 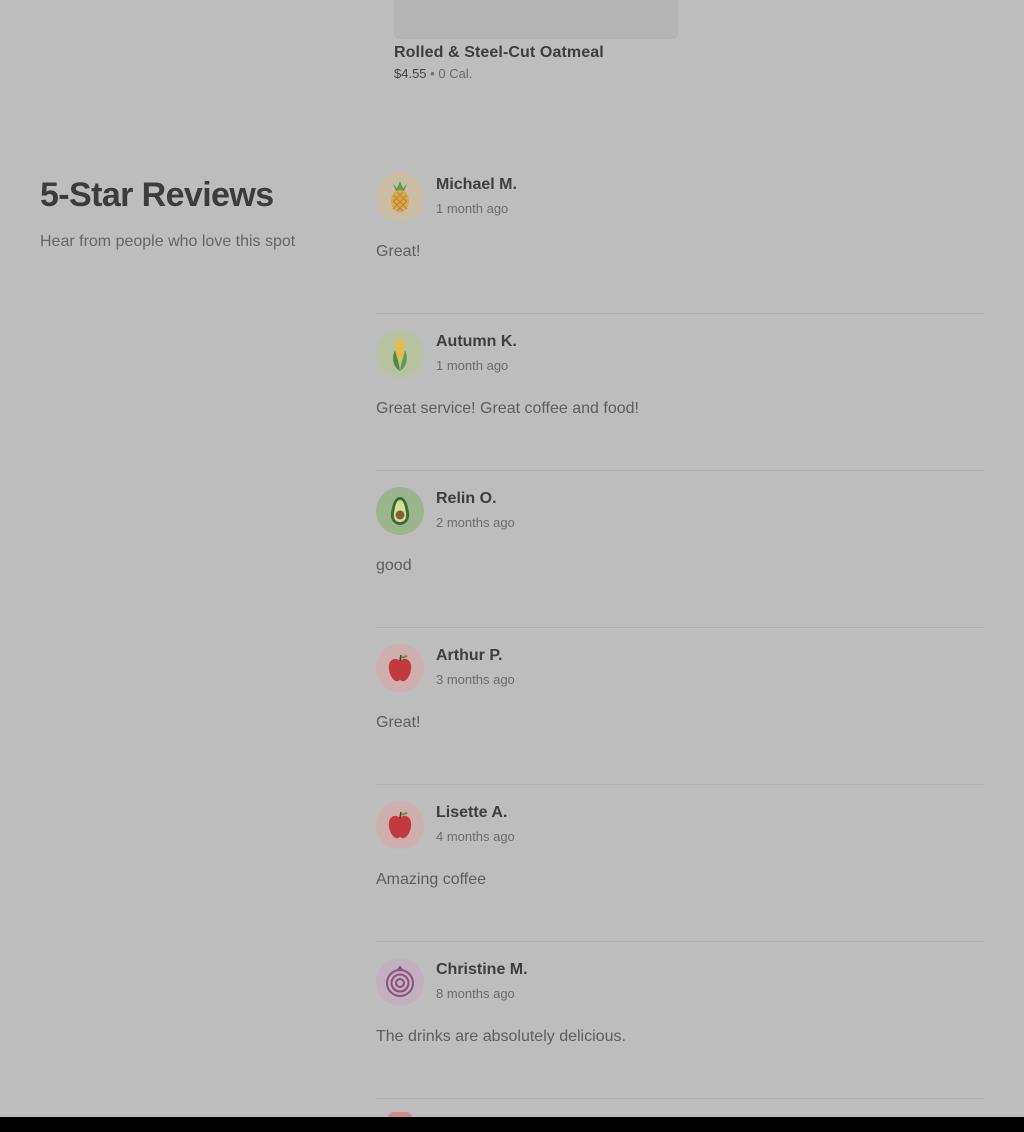 I want to click on reviewer-name: Autumn K., so click(x=476, y=341).